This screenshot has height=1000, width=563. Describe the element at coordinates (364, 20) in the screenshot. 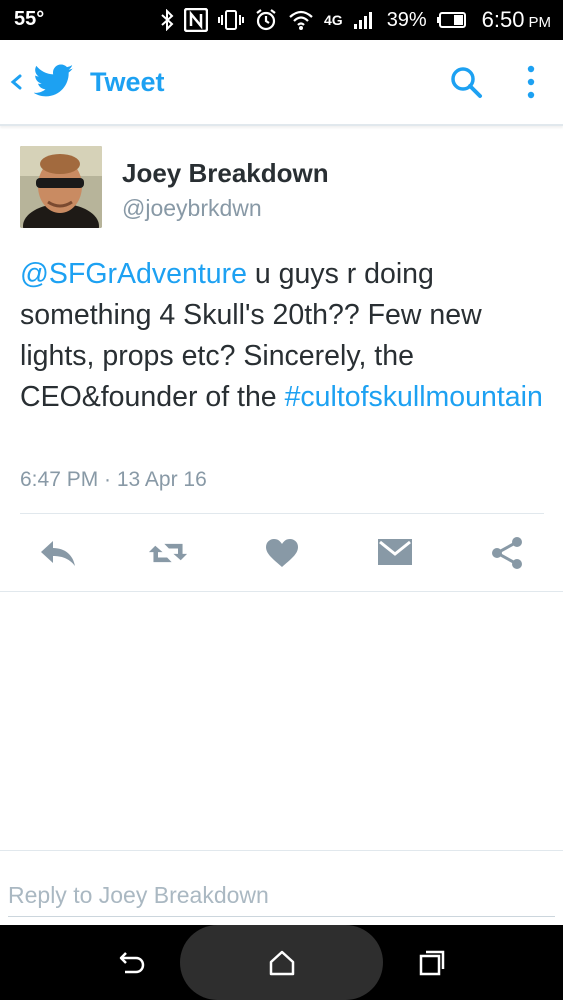

I see `signal-icon` at that location.